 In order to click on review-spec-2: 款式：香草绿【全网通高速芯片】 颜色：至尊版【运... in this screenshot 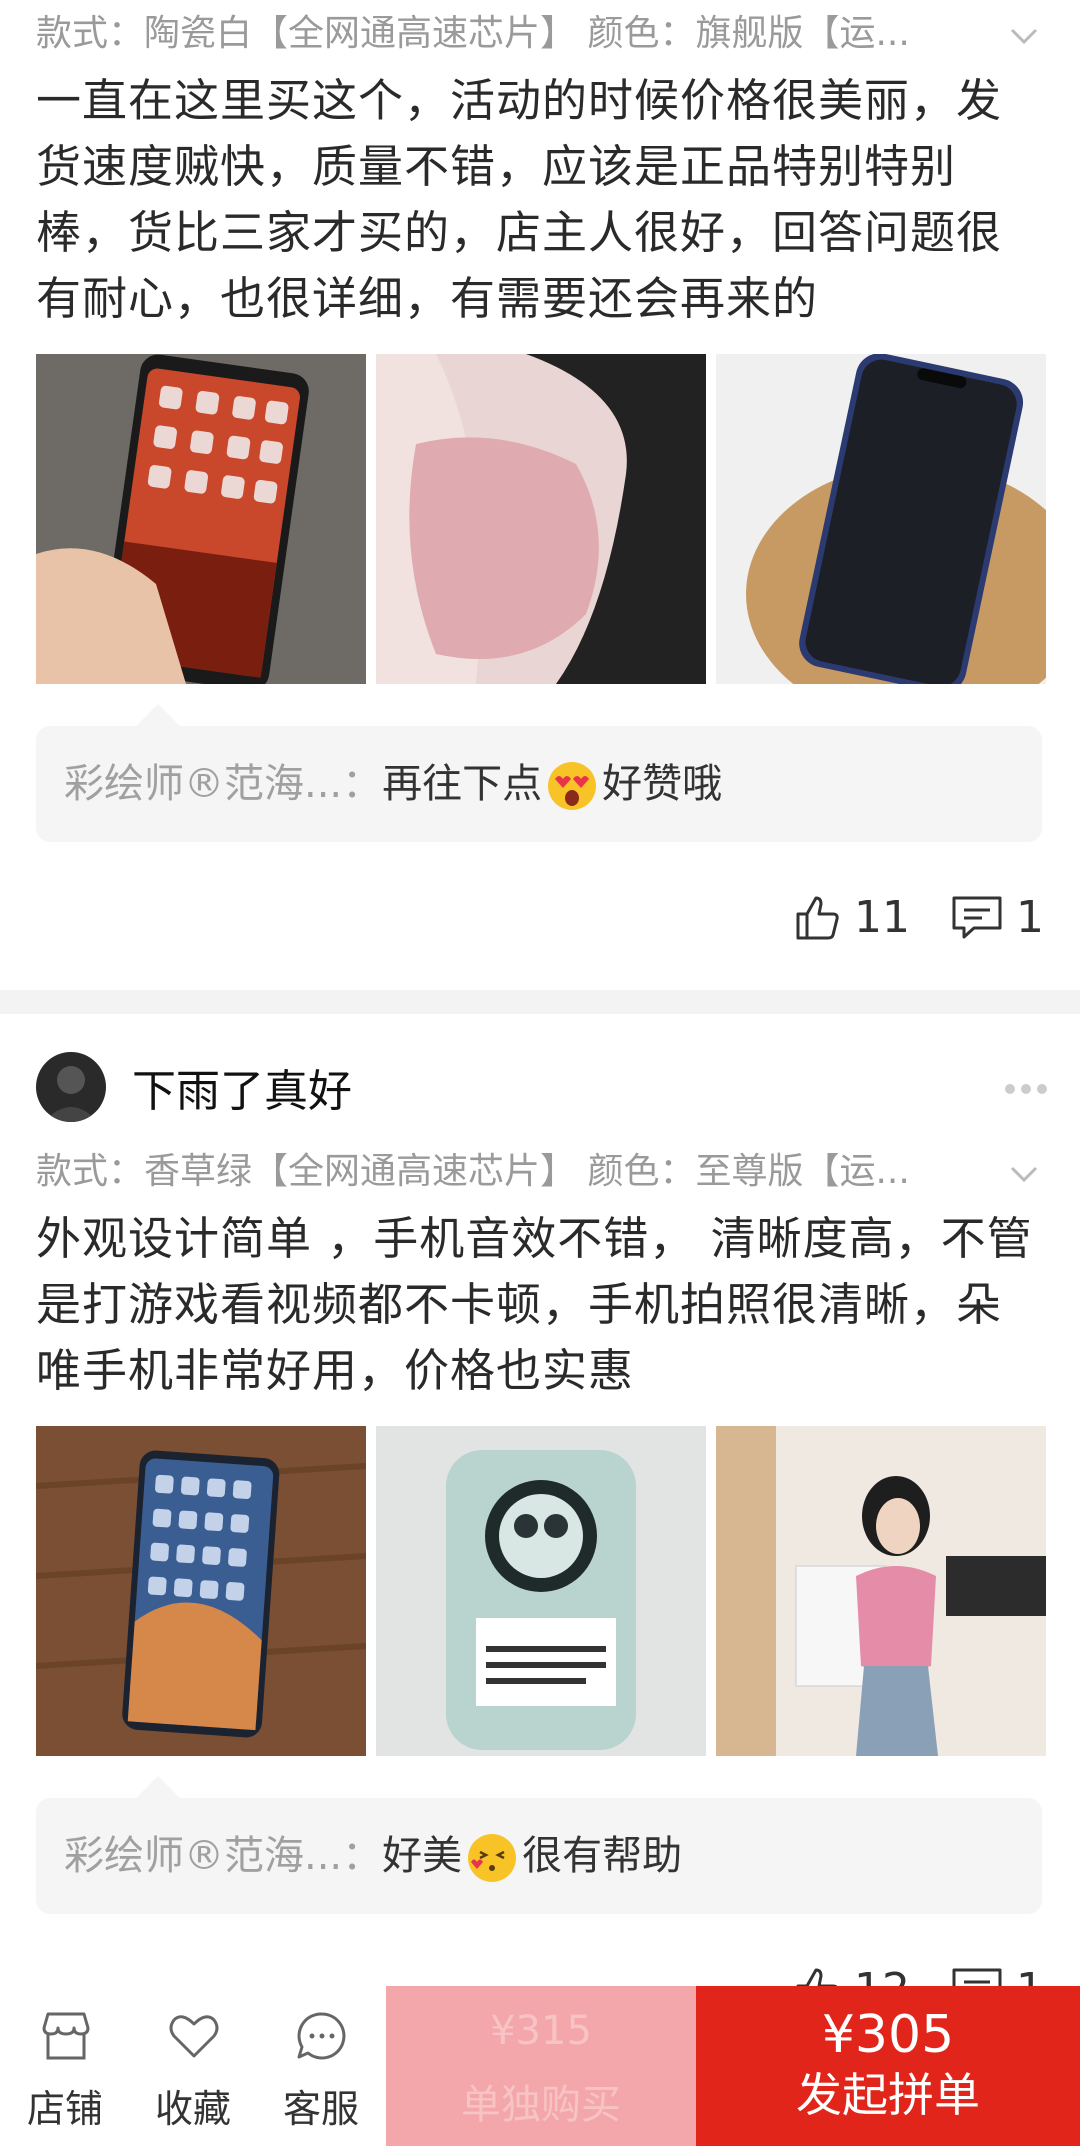, I will do `click(540, 1172)`.